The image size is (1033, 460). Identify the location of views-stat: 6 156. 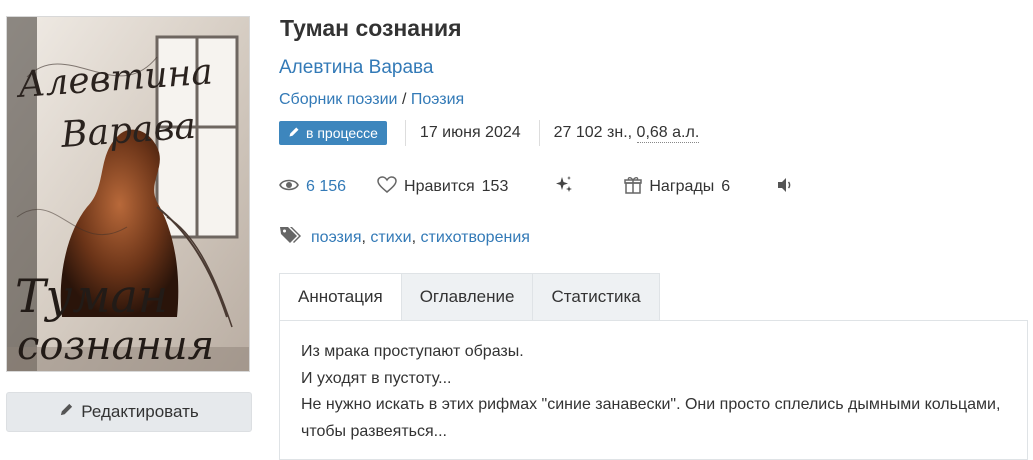
(312, 187).